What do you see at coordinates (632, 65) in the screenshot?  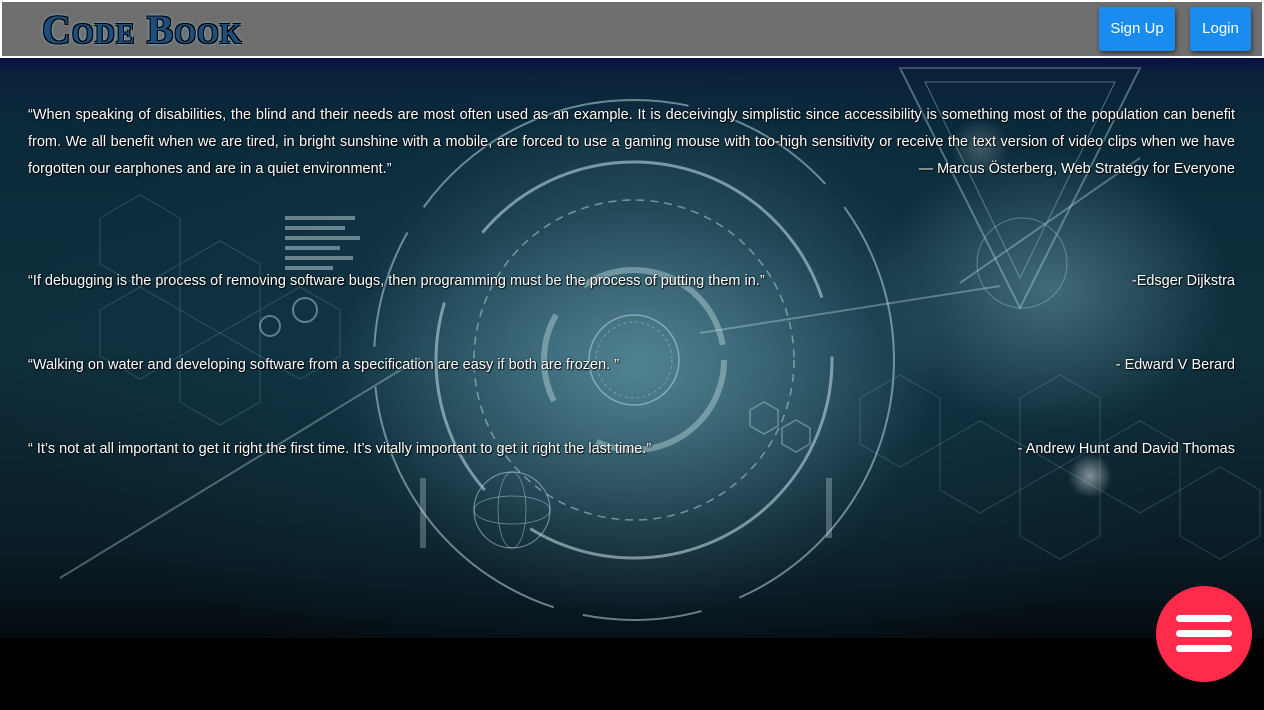 I see `hero-top-band` at bounding box center [632, 65].